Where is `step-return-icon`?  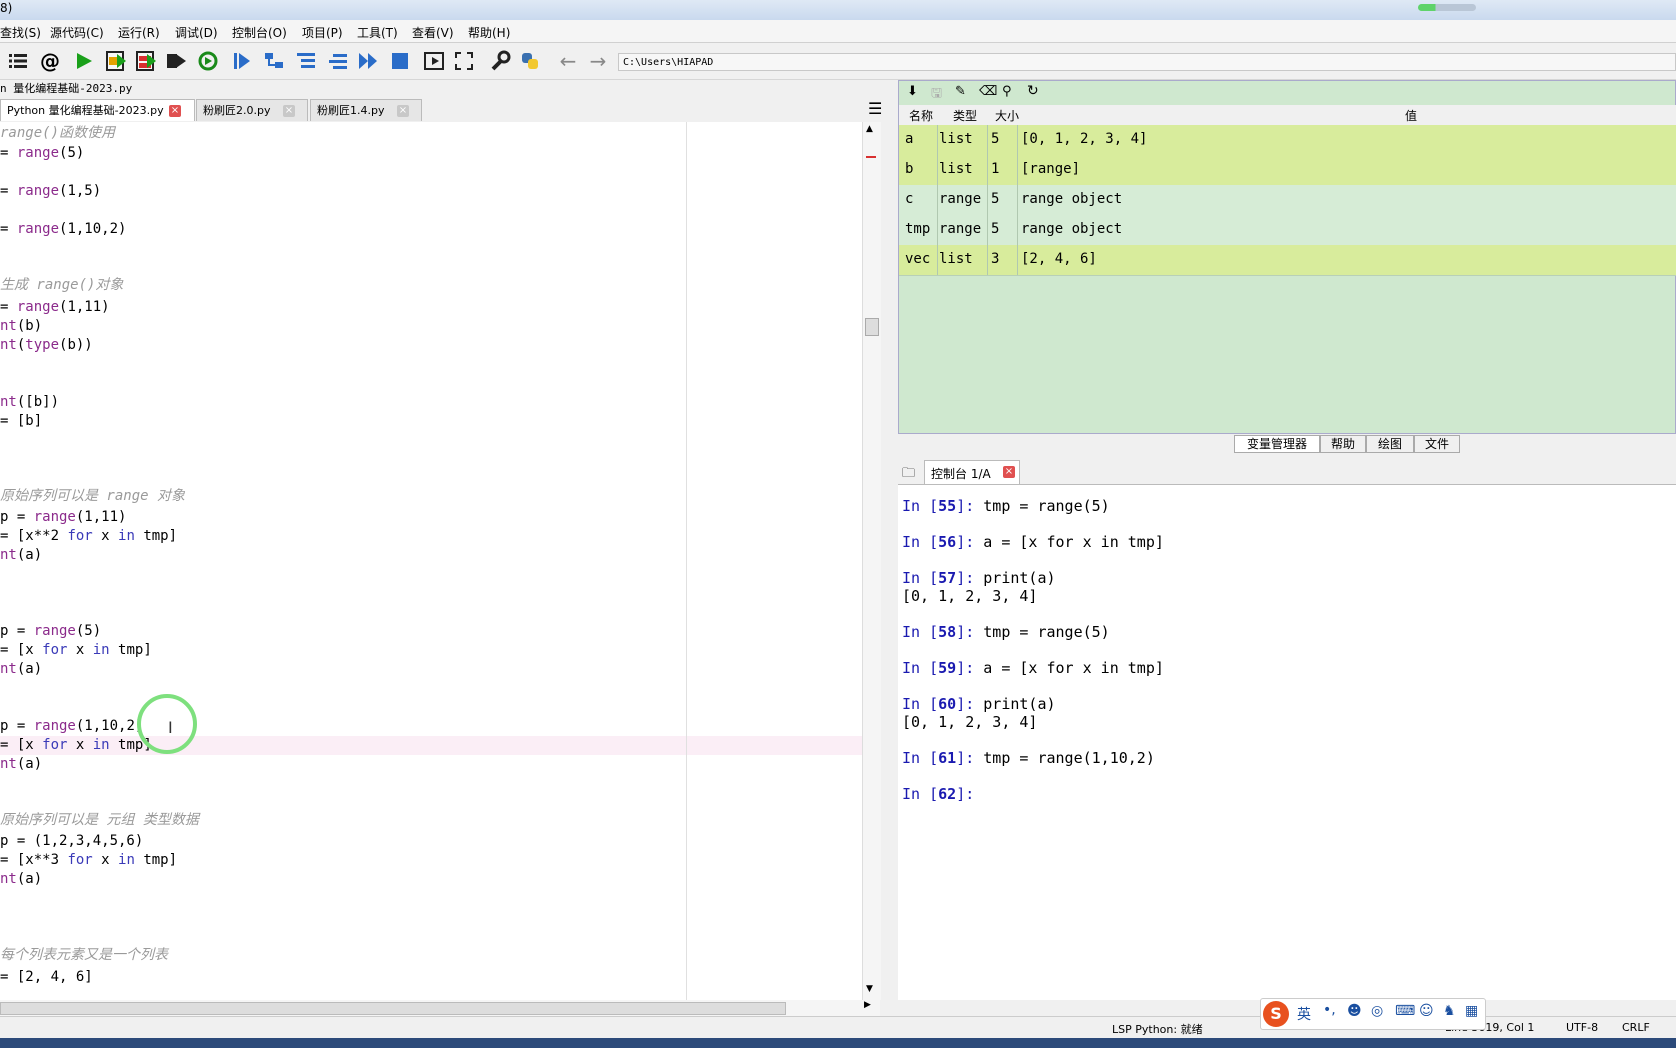 step-return-icon is located at coordinates (338, 61).